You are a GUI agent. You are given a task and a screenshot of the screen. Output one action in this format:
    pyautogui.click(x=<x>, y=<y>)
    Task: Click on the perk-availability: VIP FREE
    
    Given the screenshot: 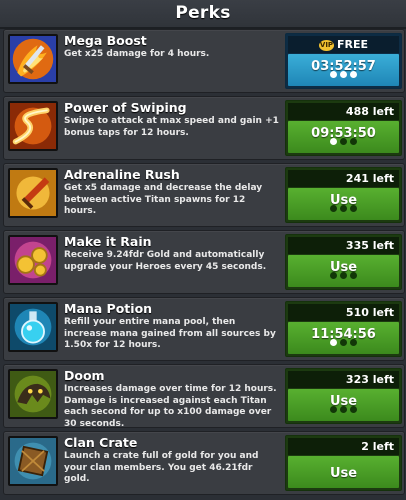 What is the action you would take?
    pyautogui.click(x=343, y=44)
    